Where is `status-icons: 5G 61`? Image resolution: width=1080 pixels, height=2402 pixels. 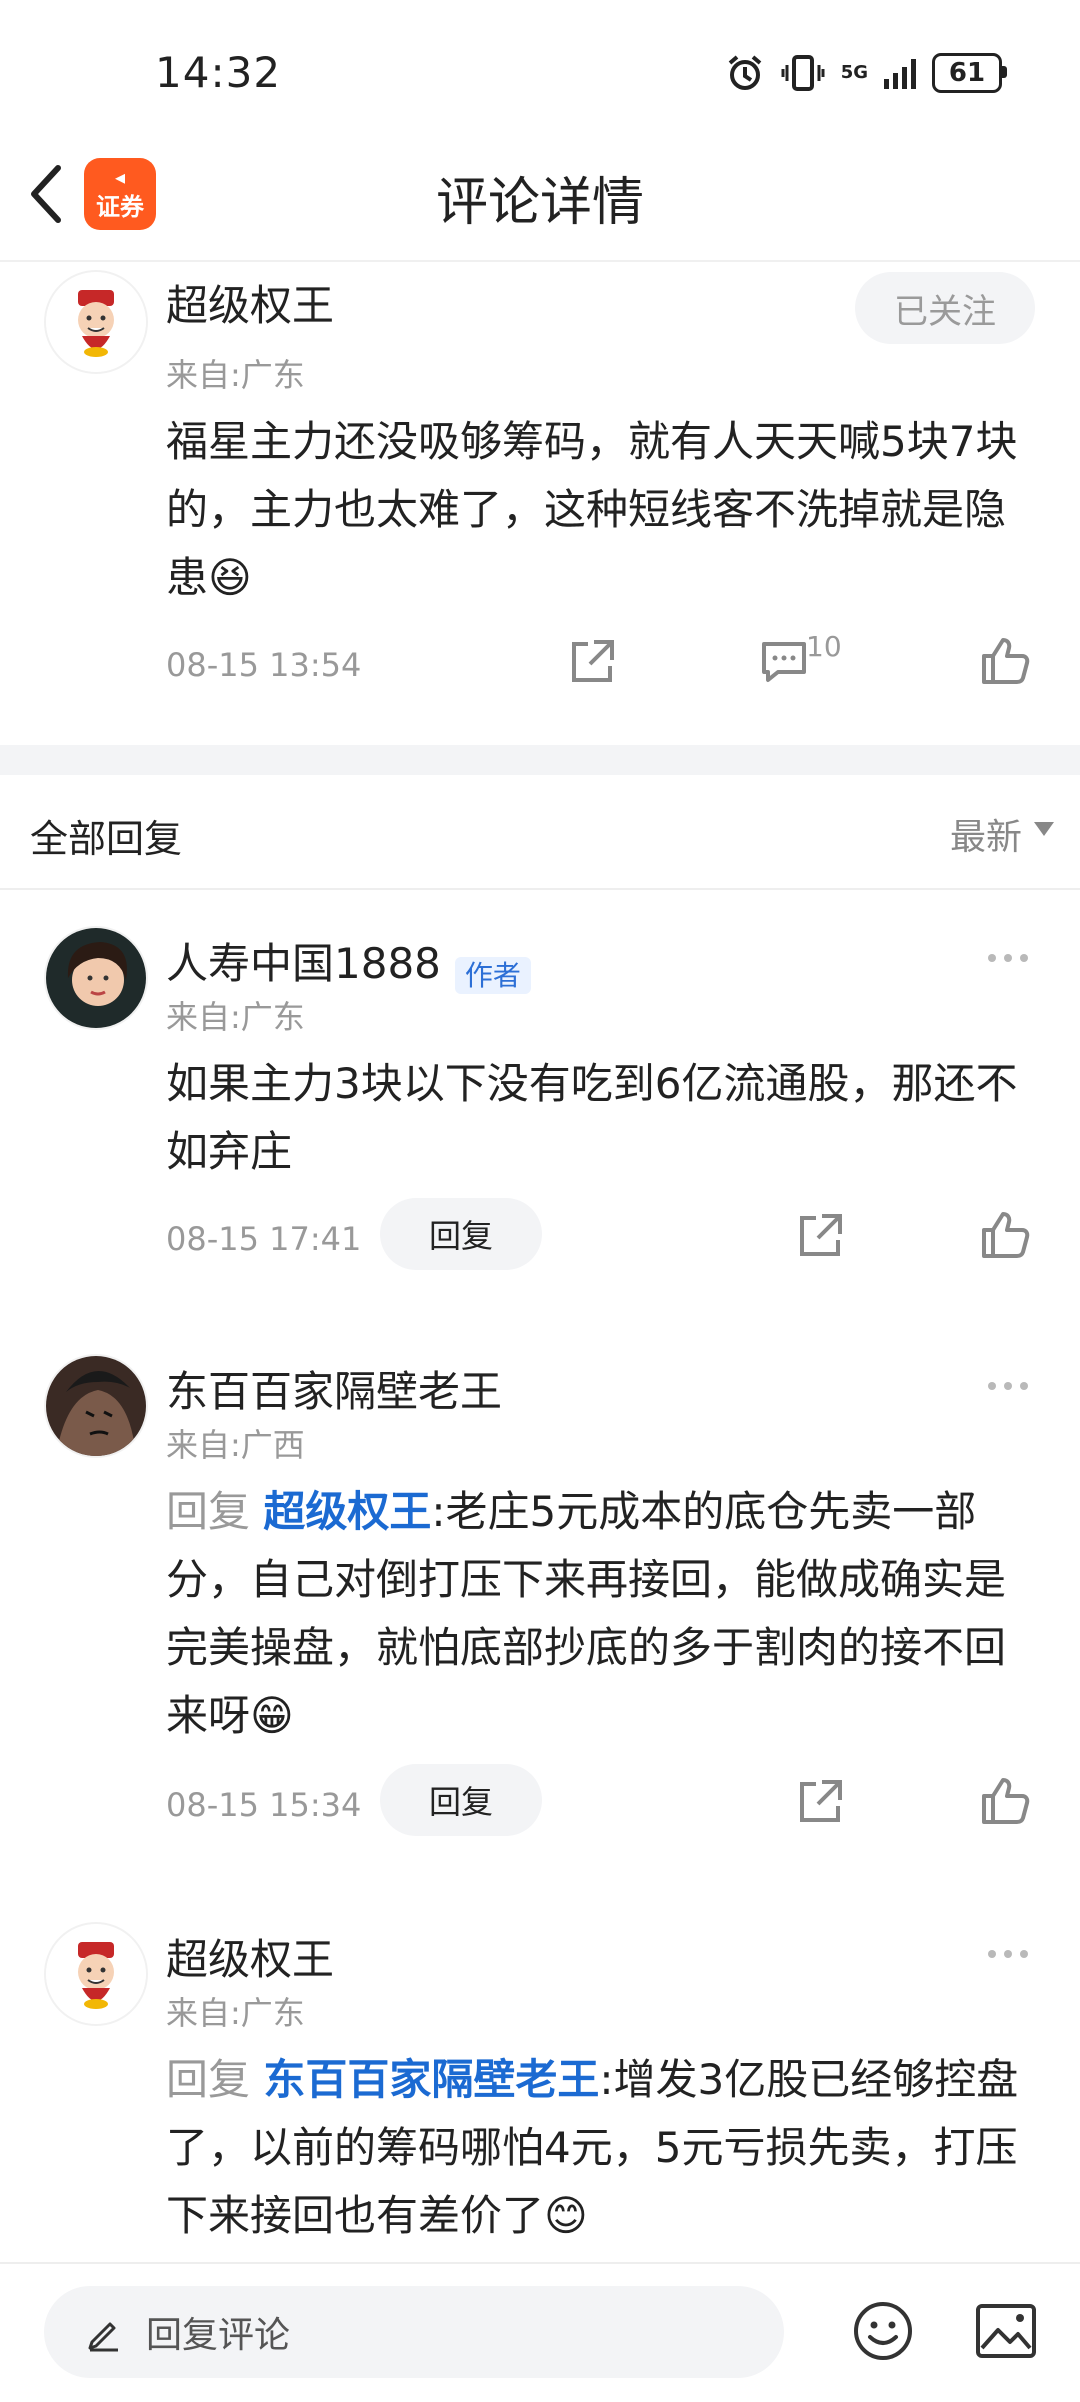
status-icons: 5G 61 is located at coordinates (866, 73).